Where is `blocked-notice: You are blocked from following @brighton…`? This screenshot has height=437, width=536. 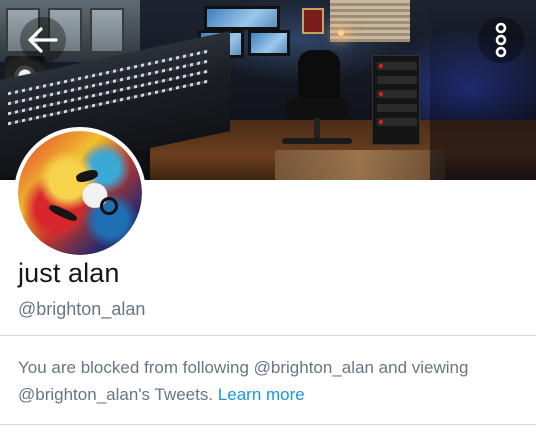 blocked-notice: You are blocked from following @brighton… is located at coordinates (270, 381).